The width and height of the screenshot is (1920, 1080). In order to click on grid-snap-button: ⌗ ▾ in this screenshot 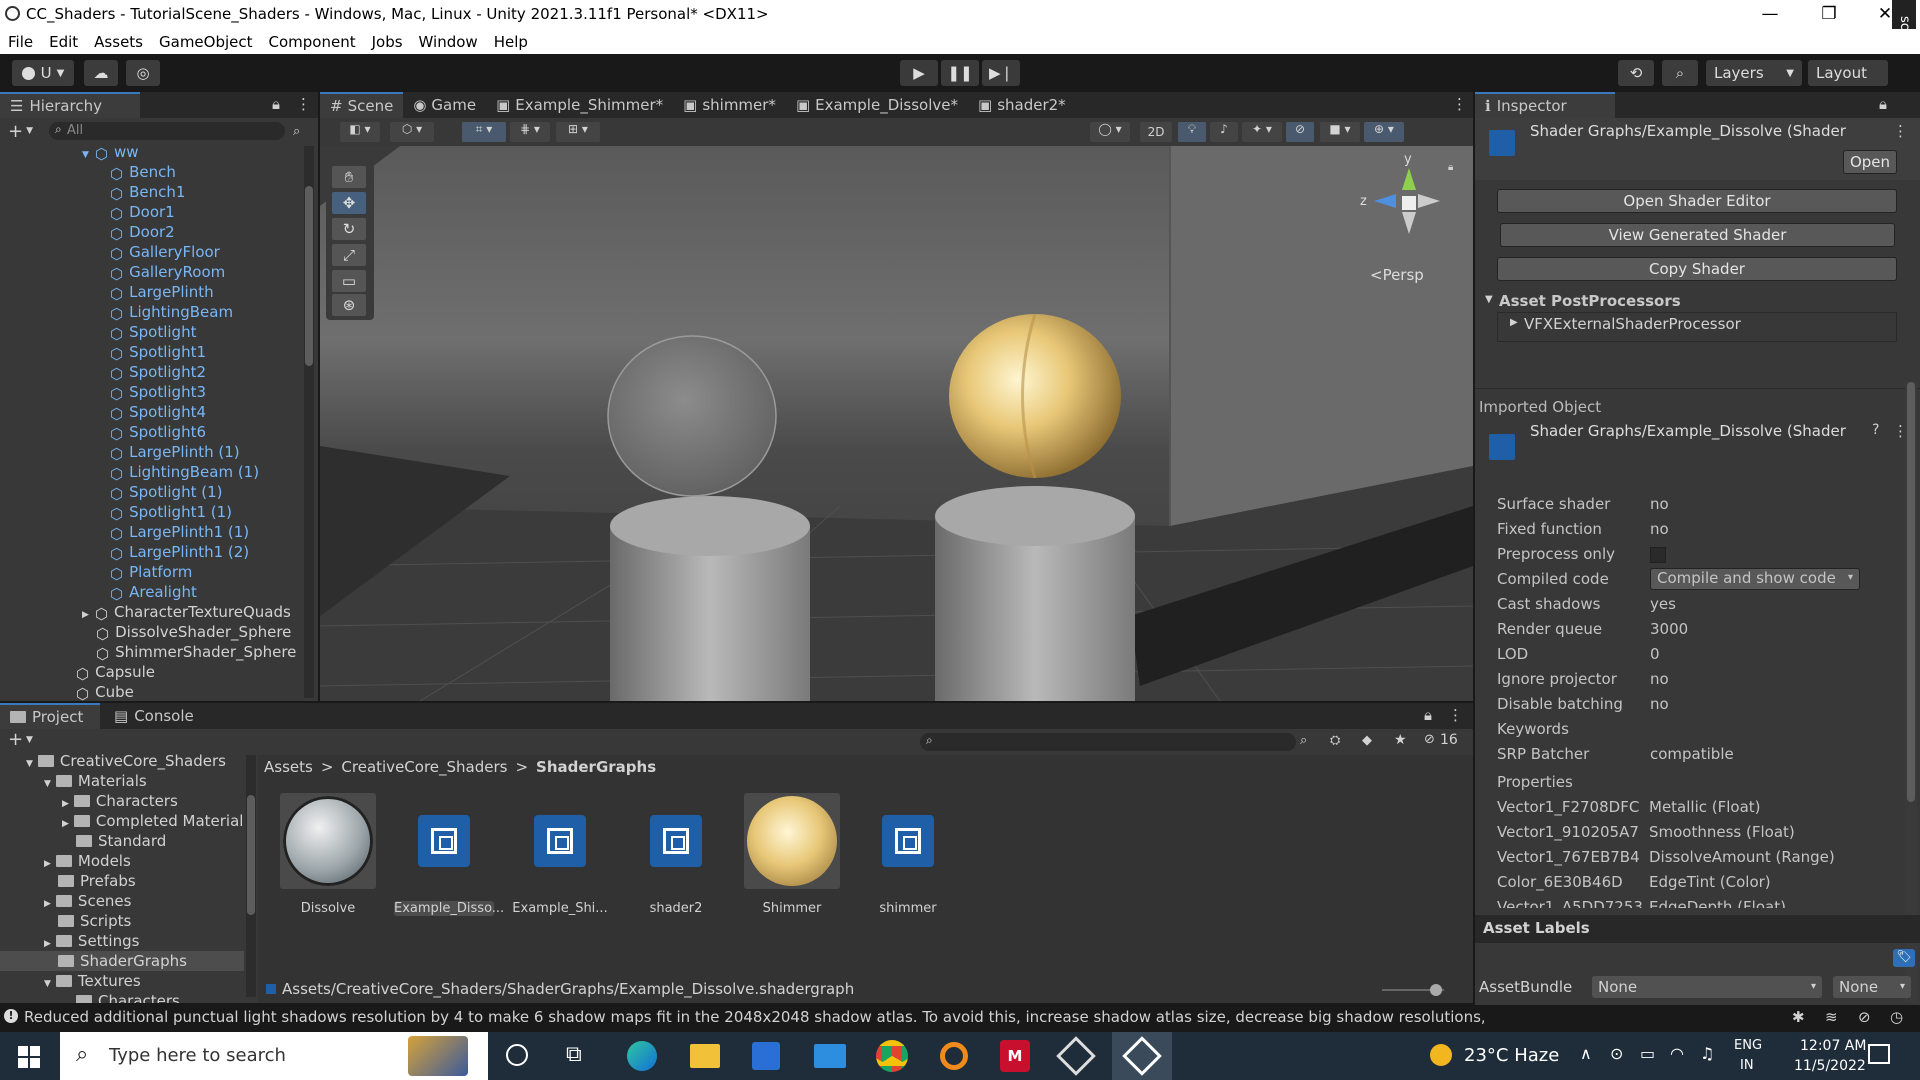, I will do `click(484, 132)`.